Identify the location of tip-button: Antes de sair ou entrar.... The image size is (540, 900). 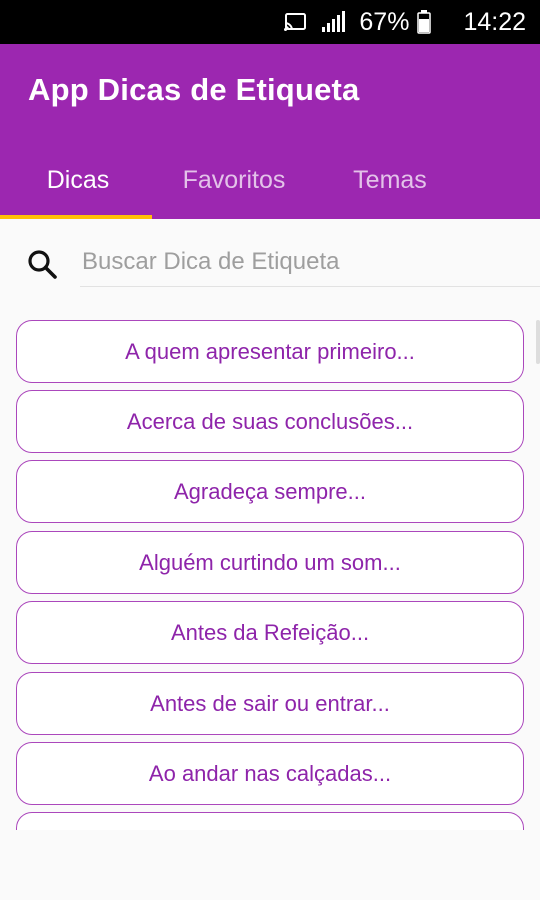
(270, 703).